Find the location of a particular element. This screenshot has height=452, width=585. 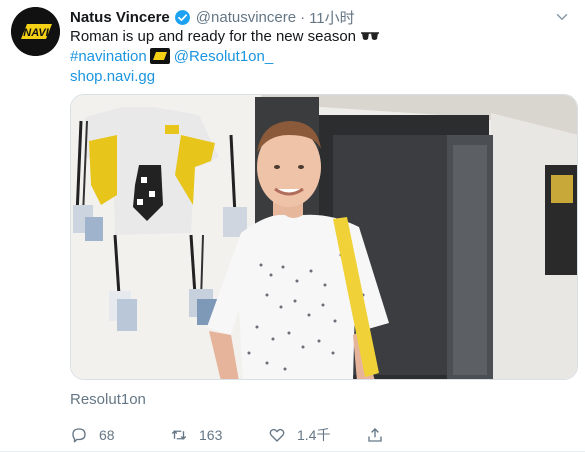

tweet-timestamp: 11小时 is located at coordinates (332, 17).